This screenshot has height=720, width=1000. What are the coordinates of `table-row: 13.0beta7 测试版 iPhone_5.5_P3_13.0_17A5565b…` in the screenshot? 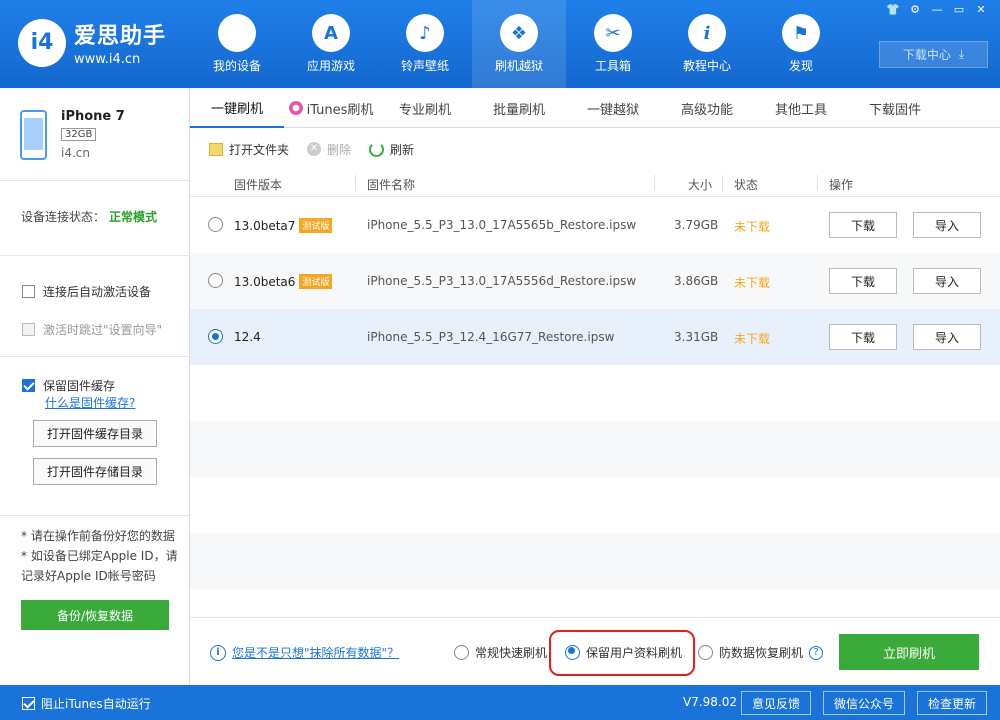 It's located at (595, 225).